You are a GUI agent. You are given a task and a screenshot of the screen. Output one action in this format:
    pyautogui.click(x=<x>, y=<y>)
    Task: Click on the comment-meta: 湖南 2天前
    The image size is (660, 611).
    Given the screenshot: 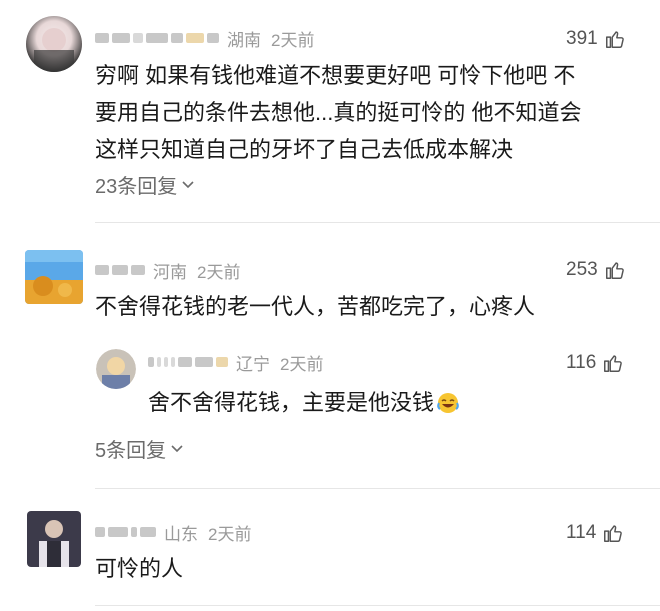 What is the action you would take?
    pyautogui.click(x=204, y=38)
    